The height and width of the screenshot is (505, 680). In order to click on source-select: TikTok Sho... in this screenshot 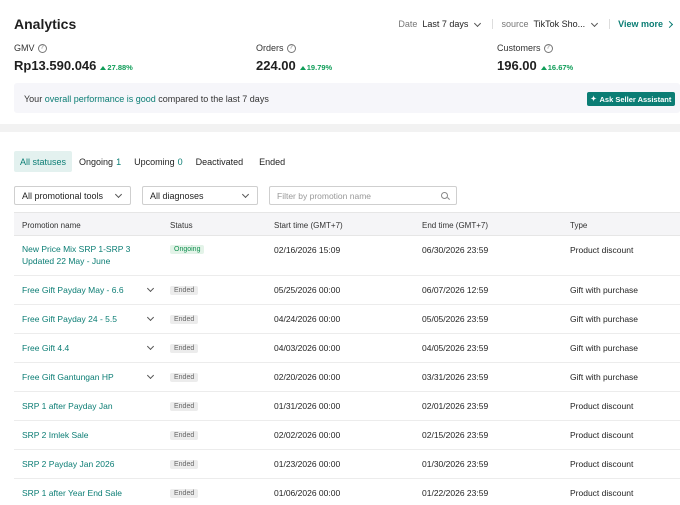, I will do `click(559, 24)`.